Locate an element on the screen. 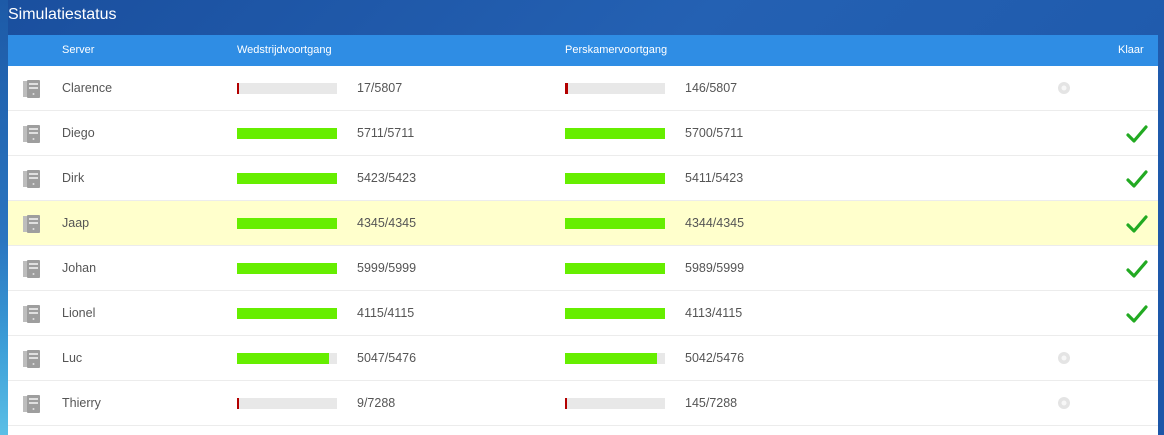  table-row: Dirk 5423/5423 5411/5423 is located at coordinates (583, 178).